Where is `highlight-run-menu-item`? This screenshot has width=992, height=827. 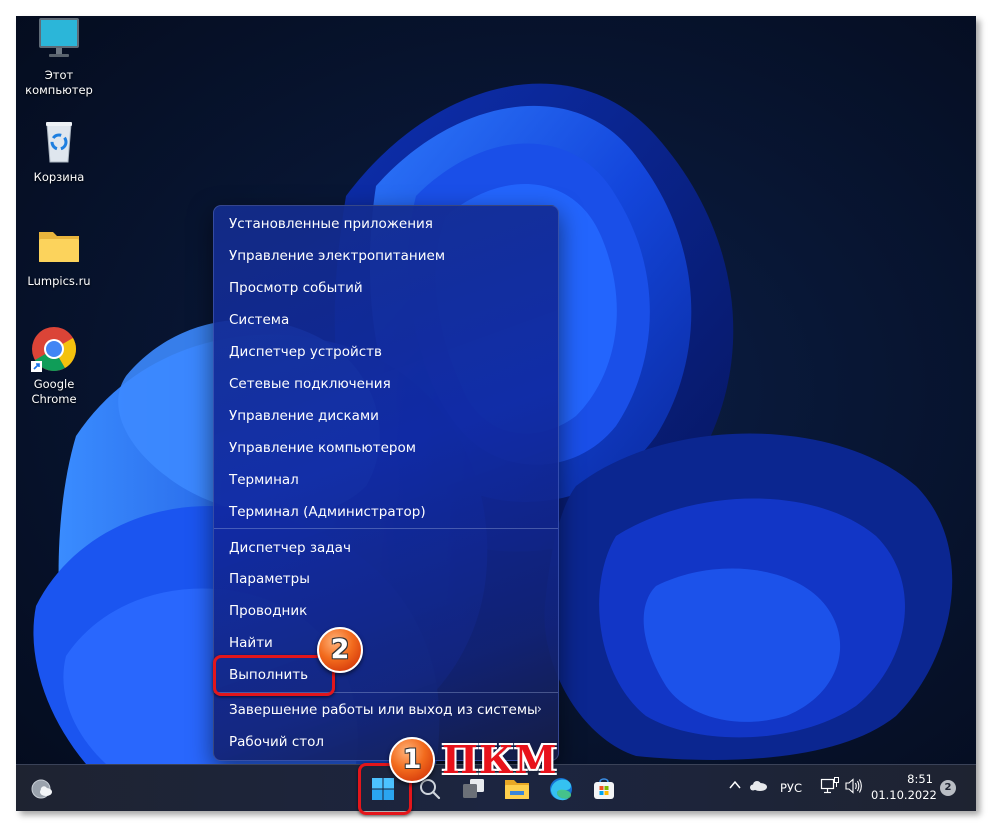 highlight-run-menu-item is located at coordinates (274, 675).